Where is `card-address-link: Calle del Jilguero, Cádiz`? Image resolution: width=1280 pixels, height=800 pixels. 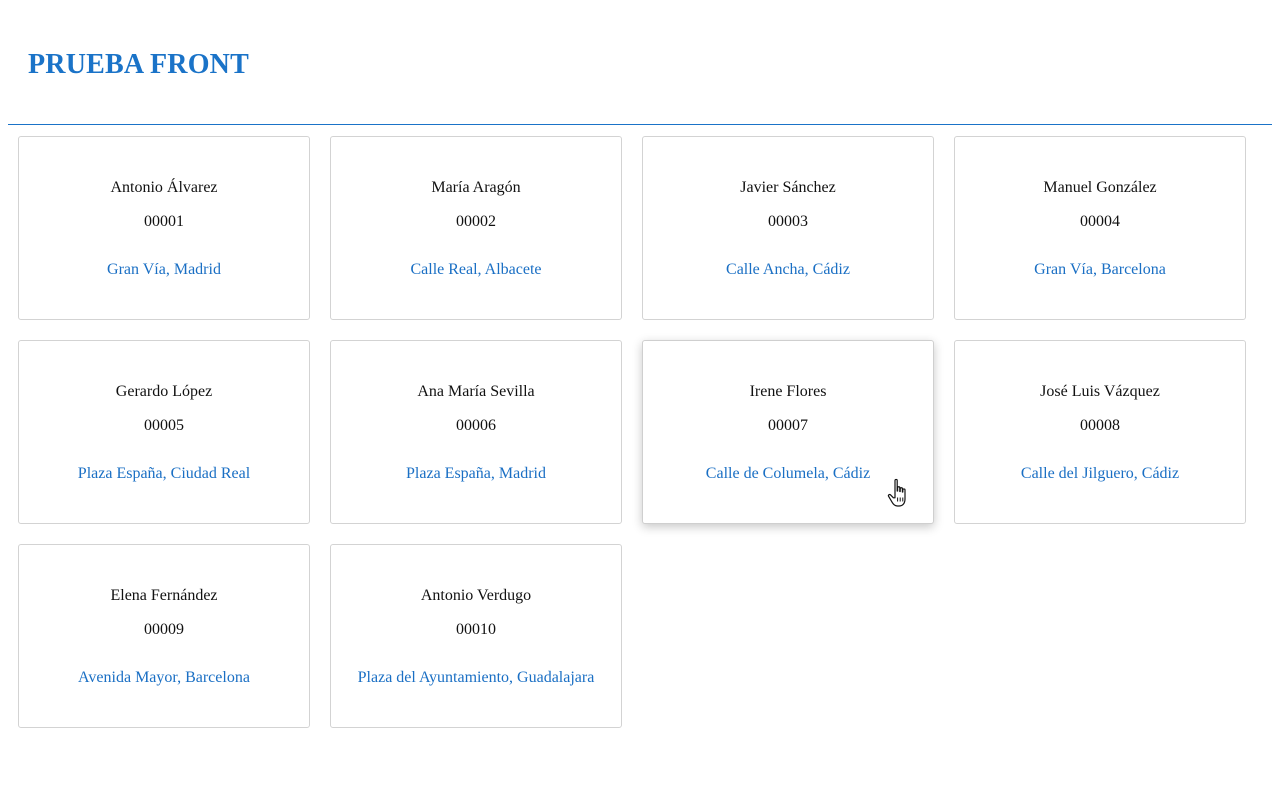 card-address-link: Calle del Jilguero, Cádiz is located at coordinates (1100, 474).